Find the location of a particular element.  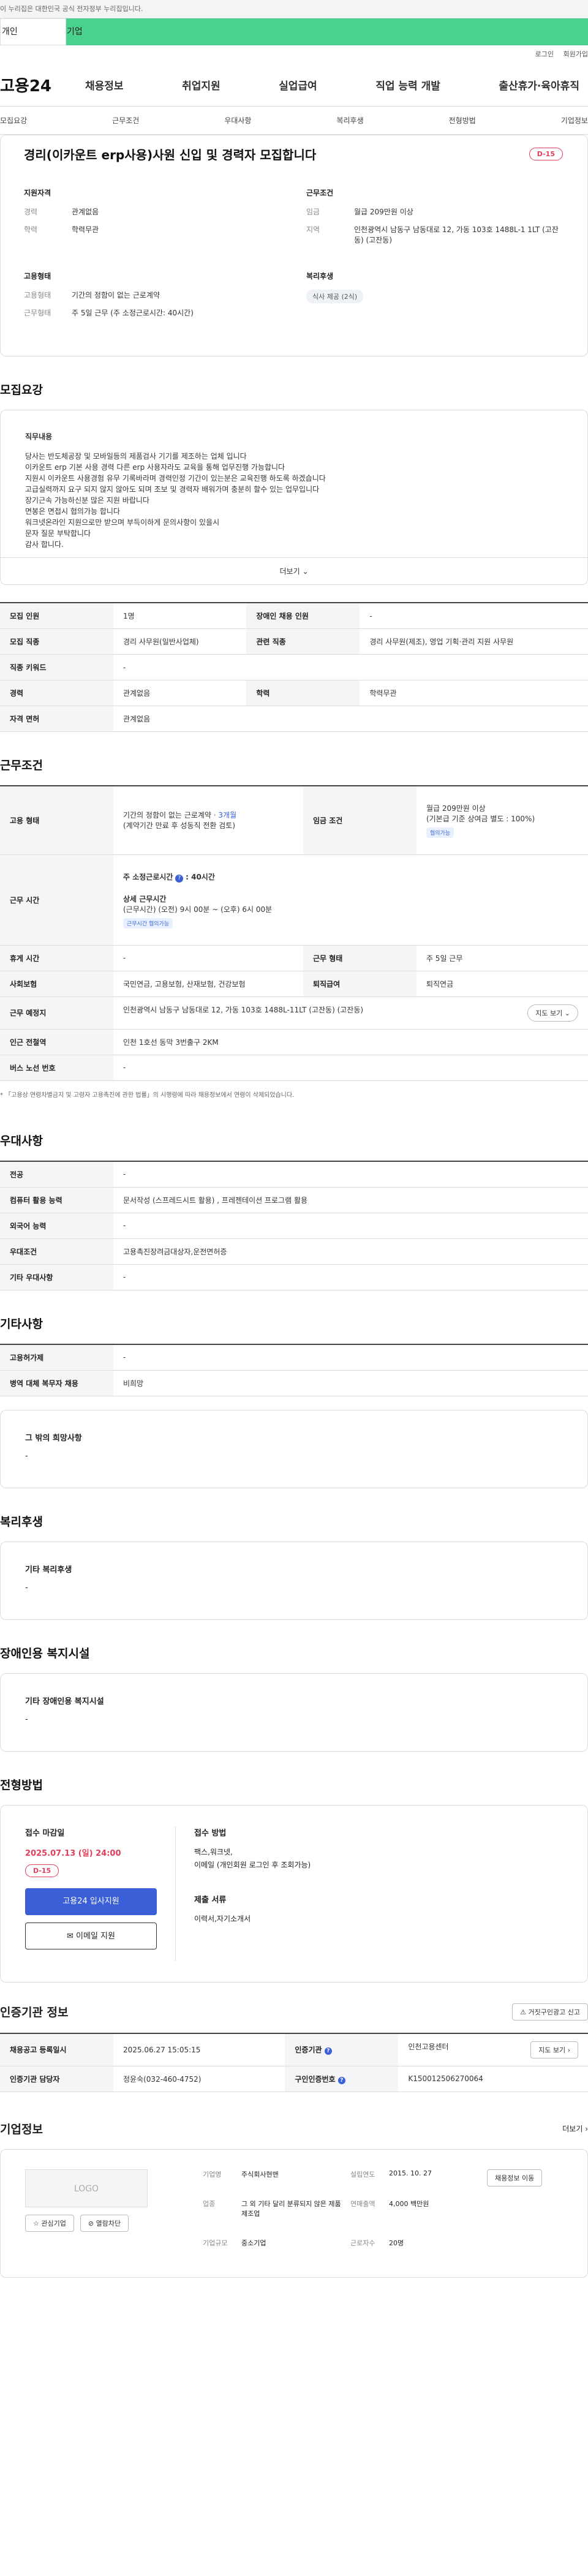

email-apply-button: ✉ 이메일 지원 is located at coordinates (91, 1935).